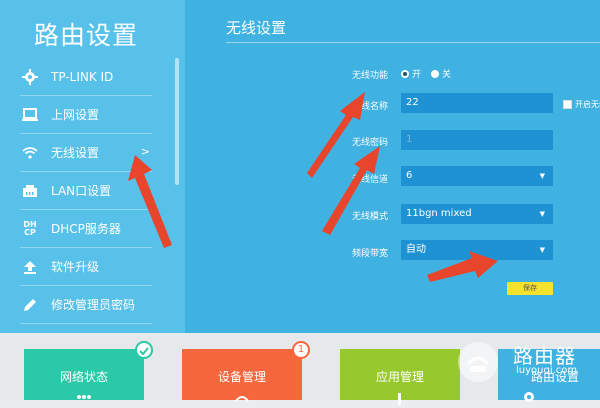  What do you see at coordinates (477, 214) in the screenshot?
I see `mode-select: 11bgn mixed` at bounding box center [477, 214].